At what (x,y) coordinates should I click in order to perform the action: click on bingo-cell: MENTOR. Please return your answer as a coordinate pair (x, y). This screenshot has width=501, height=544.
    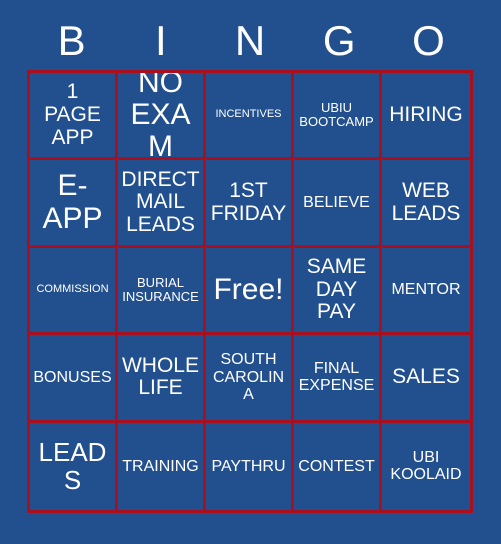
    Looking at the image, I should click on (426, 291).